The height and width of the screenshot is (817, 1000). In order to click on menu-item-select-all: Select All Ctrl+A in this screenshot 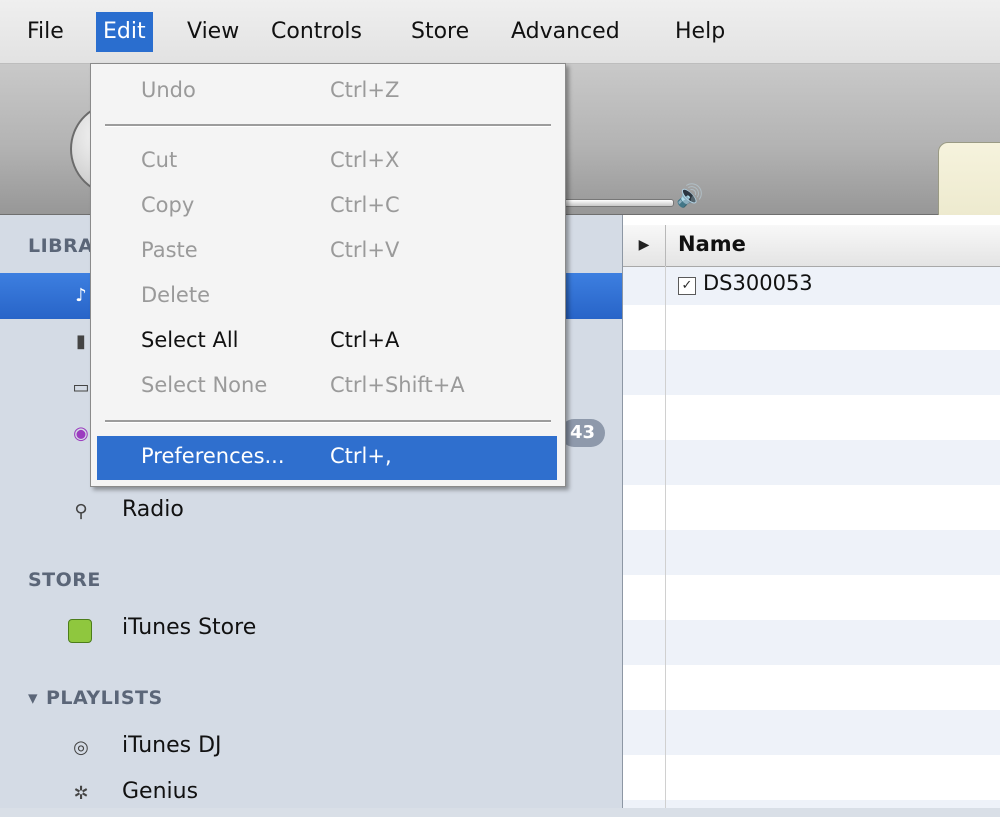, I will do `click(327, 342)`.